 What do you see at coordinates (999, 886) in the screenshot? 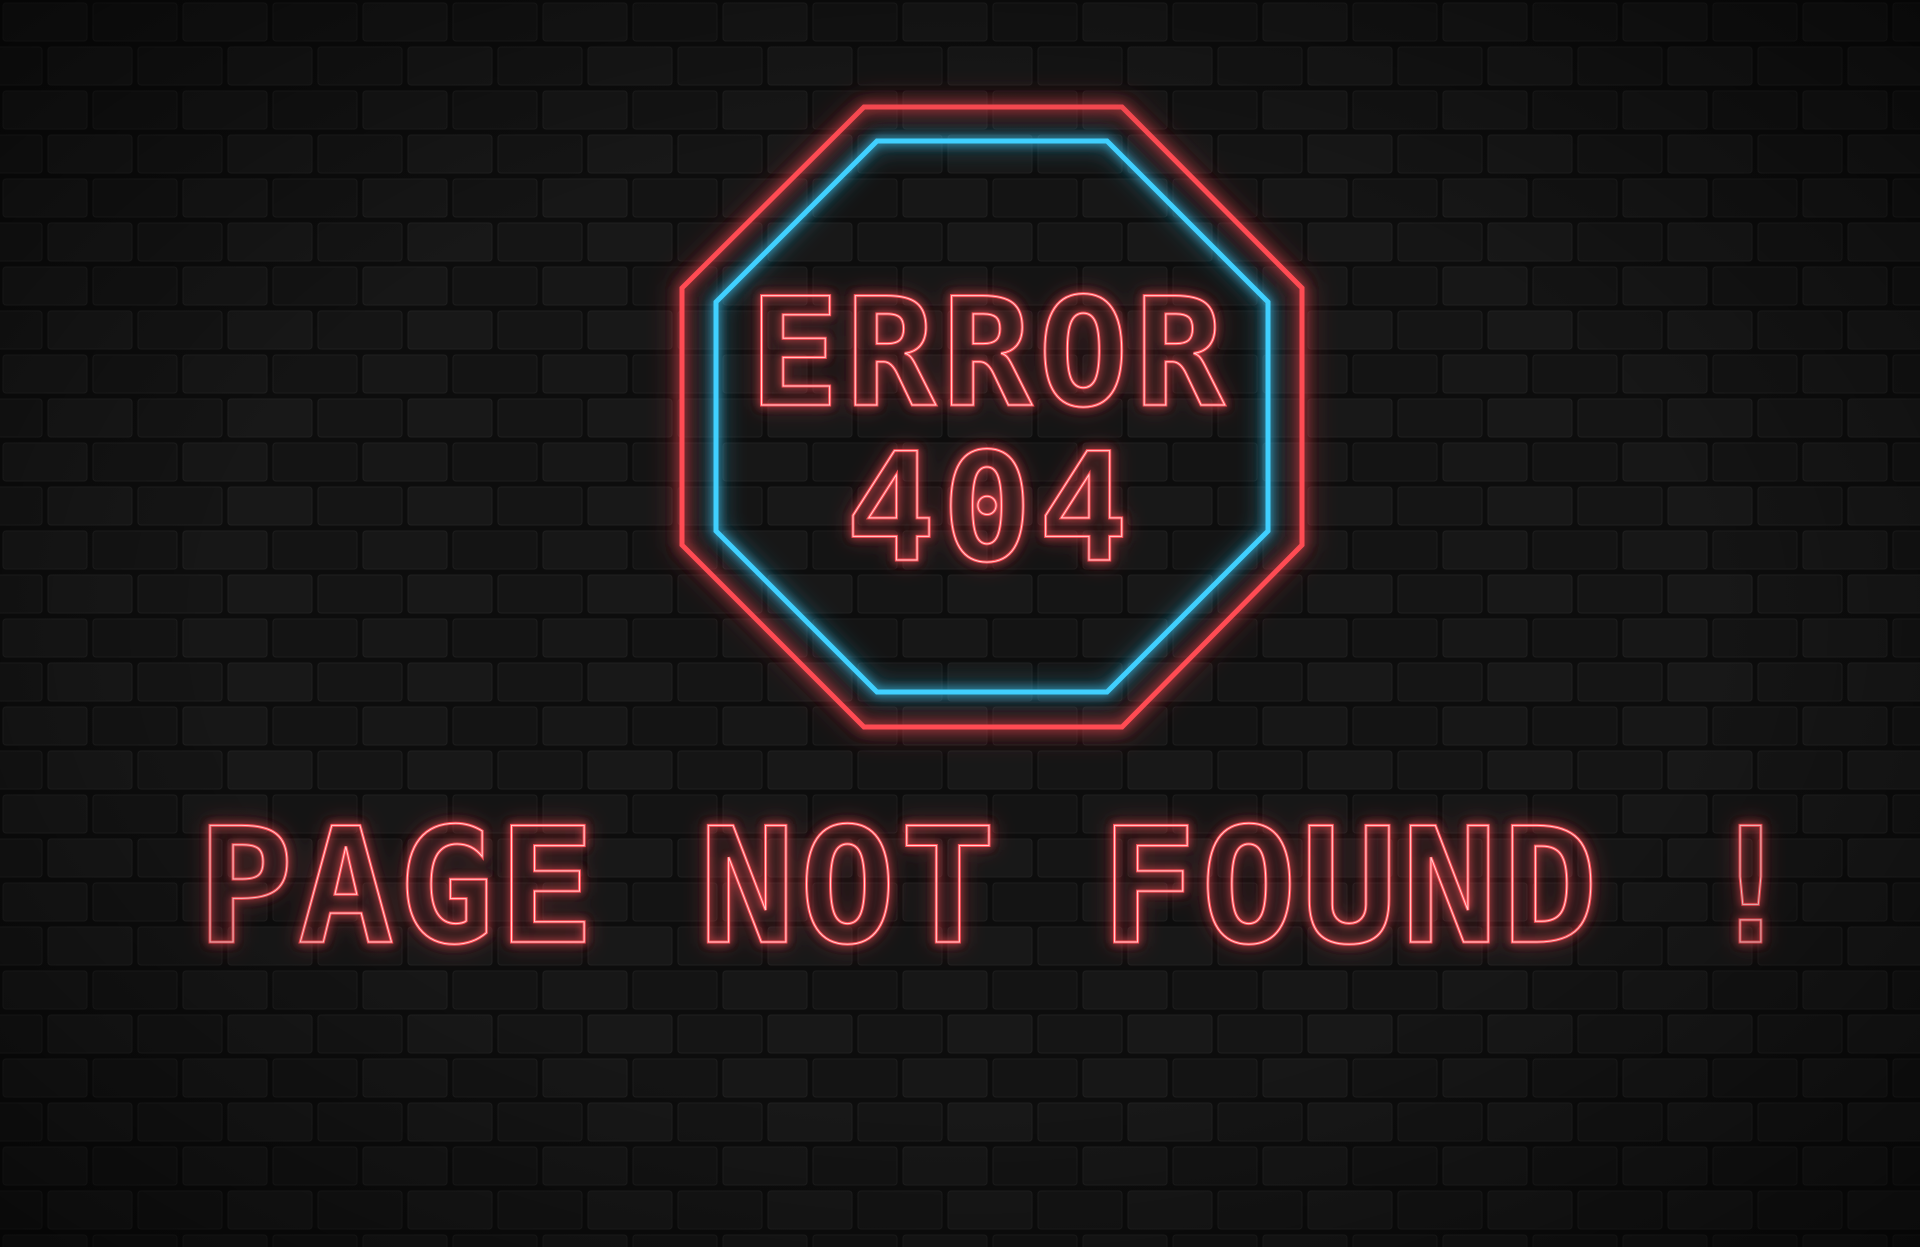
I see `page-not-found-message-core: PAGE NOT FOUND !` at bounding box center [999, 886].